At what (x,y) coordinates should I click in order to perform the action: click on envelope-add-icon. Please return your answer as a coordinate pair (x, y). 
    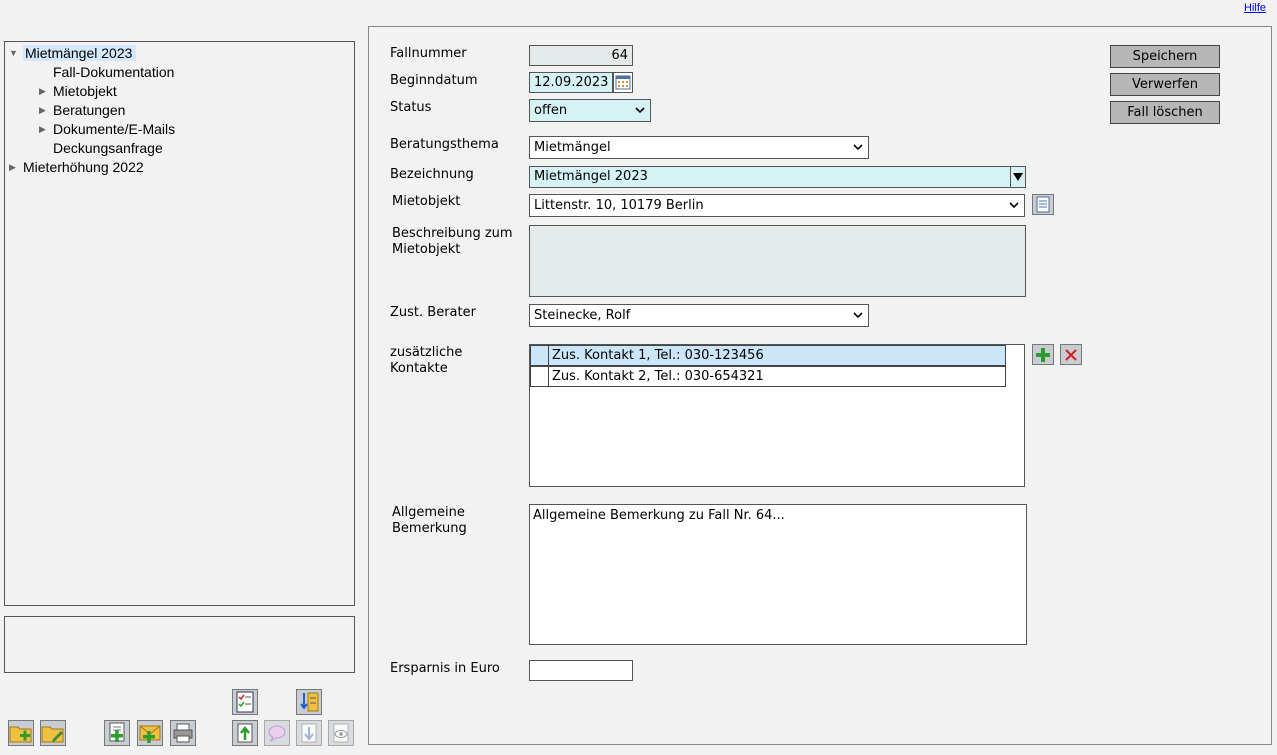
    Looking at the image, I should click on (150, 733).